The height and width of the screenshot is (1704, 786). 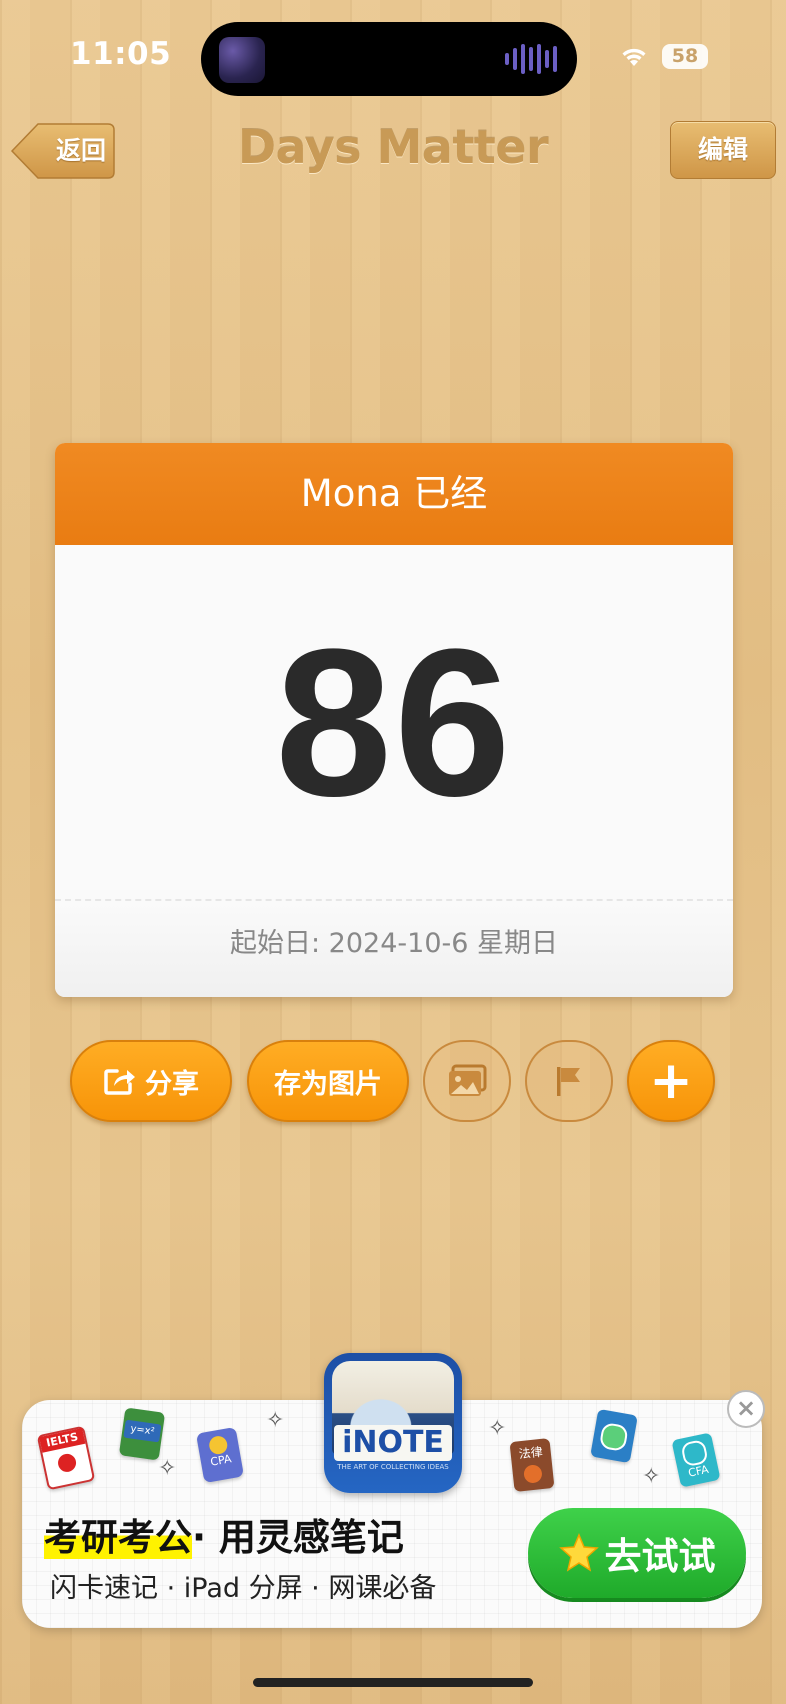 I want to click on photo-icon, so click(x=468, y=1080).